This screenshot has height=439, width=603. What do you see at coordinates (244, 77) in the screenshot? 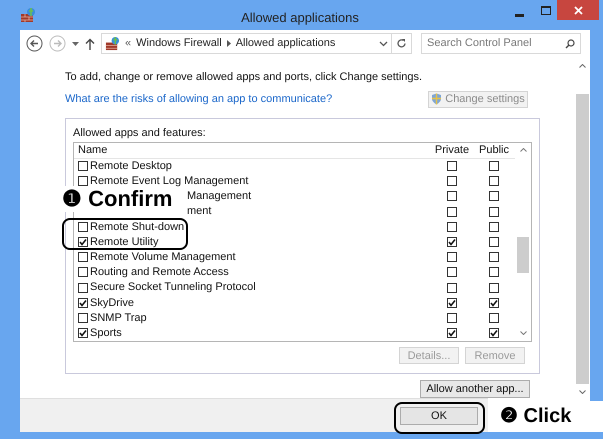
I see `instructions-text: To add, change or remove allowed apps and ports, click Change settings.` at bounding box center [244, 77].